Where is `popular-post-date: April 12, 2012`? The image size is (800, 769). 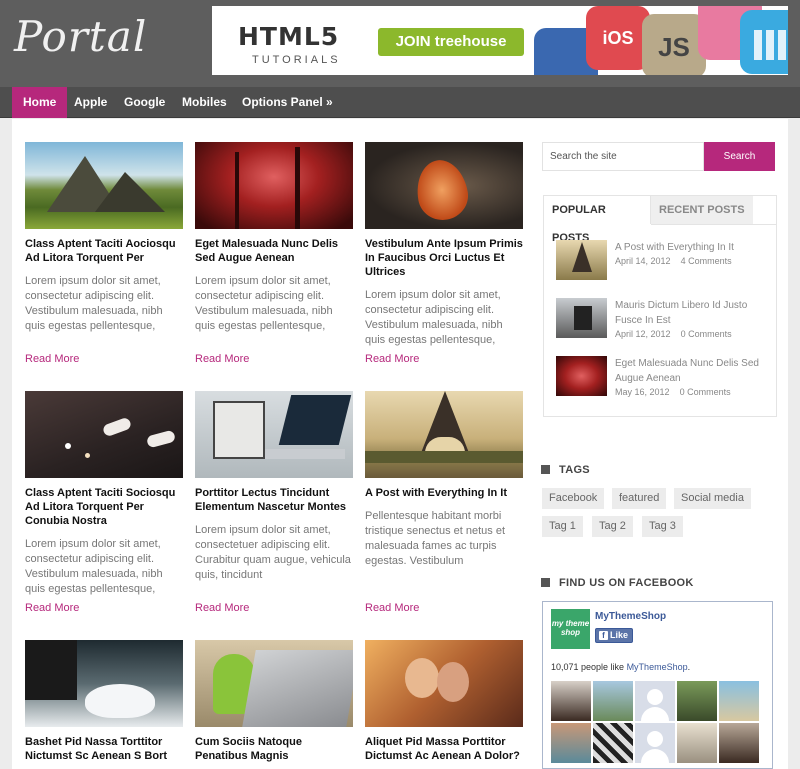 popular-post-date: April 12, 2012 is located at coordinates (643, 334).